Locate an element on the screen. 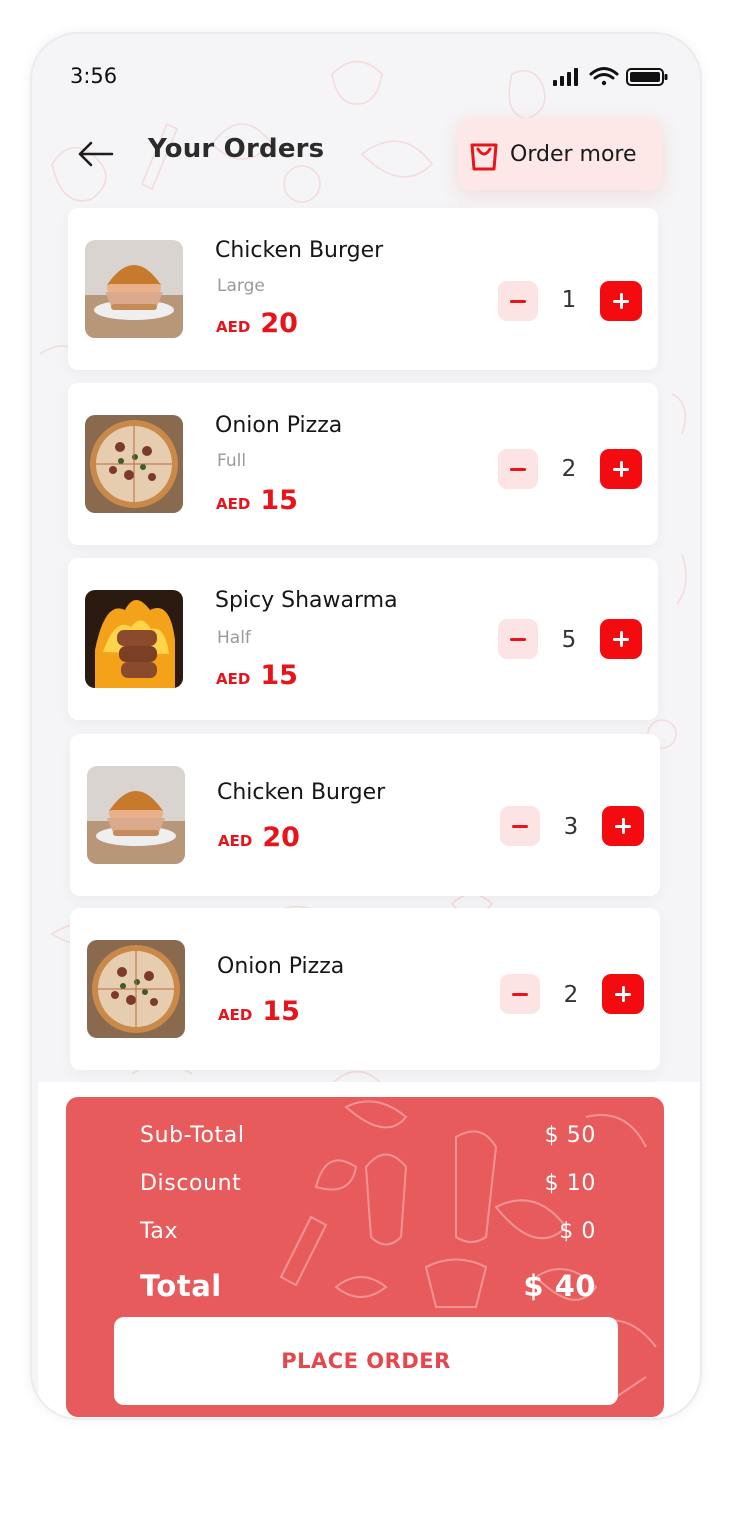  order-card: Onion Pizza Full AED 15 2 is located at coordinates (363, 464).